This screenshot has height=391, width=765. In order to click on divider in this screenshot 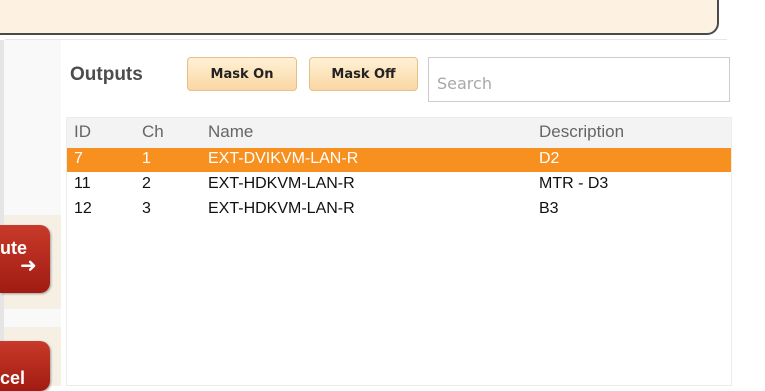, I will do `click(366, 39)`.